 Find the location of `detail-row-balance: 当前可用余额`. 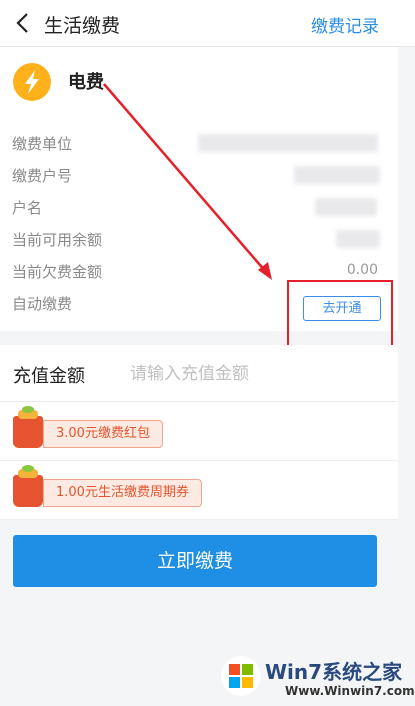

detail-row-balance: 当前可用余额 is located at coordinates (202, 239).